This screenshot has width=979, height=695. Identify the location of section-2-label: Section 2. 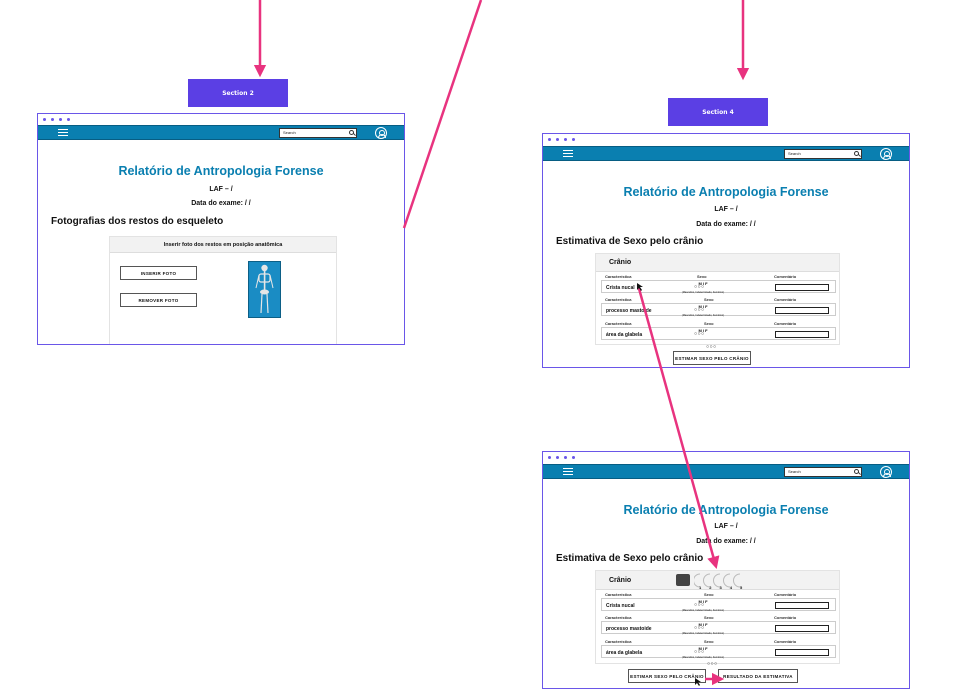
(238, 93).